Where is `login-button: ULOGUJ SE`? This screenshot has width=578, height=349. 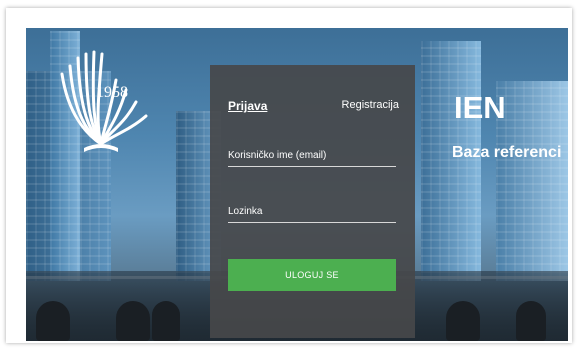 login-button: ULOGUJ SE is located at coordinates (312, 275).